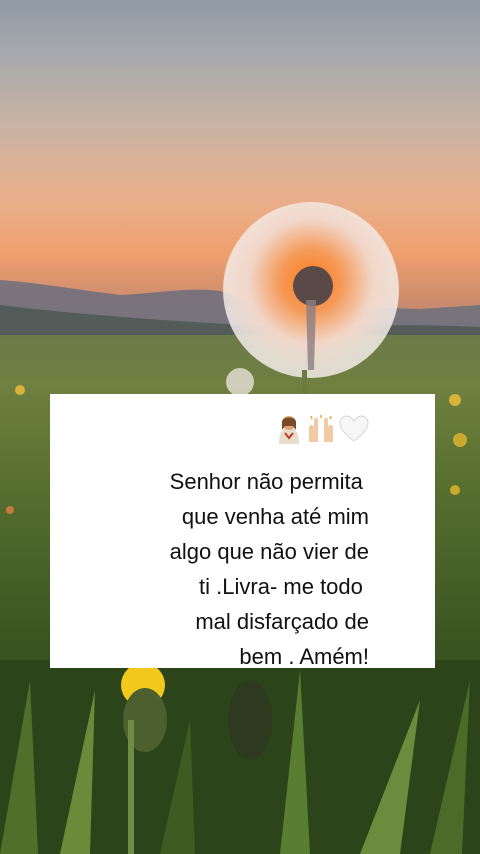  What do you see at coordinates (304, 656) in the screenshot?
I see `quote-line: bem . Amém!` at bounding box center [304, 656].